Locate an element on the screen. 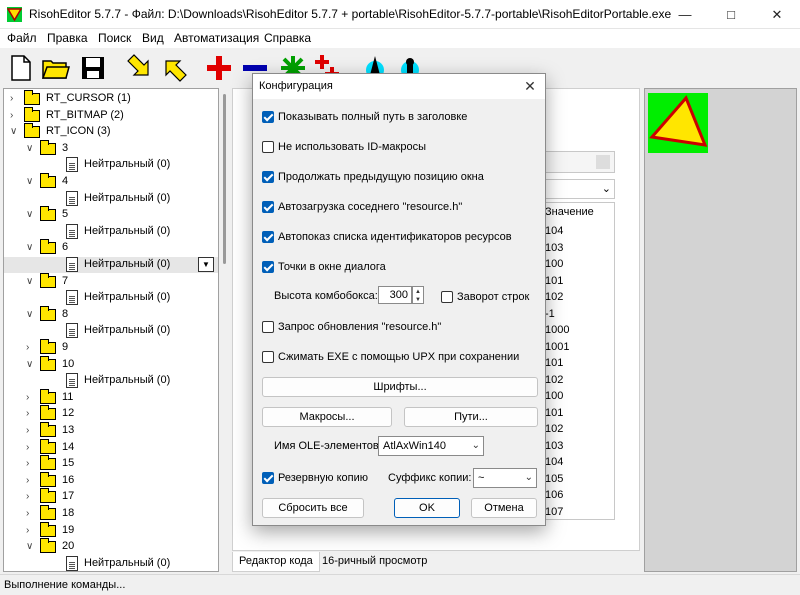 This screenshot has height=595, width=800. tree-item-folder: › 12 is located at coordinates (111, 413).